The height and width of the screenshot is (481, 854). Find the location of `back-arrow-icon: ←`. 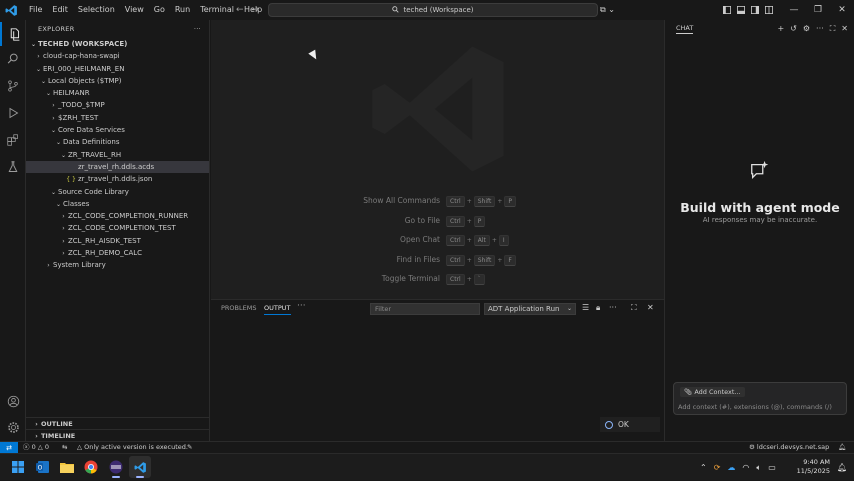

back-arrow-icon: ← is located at coordinates (240, 10).